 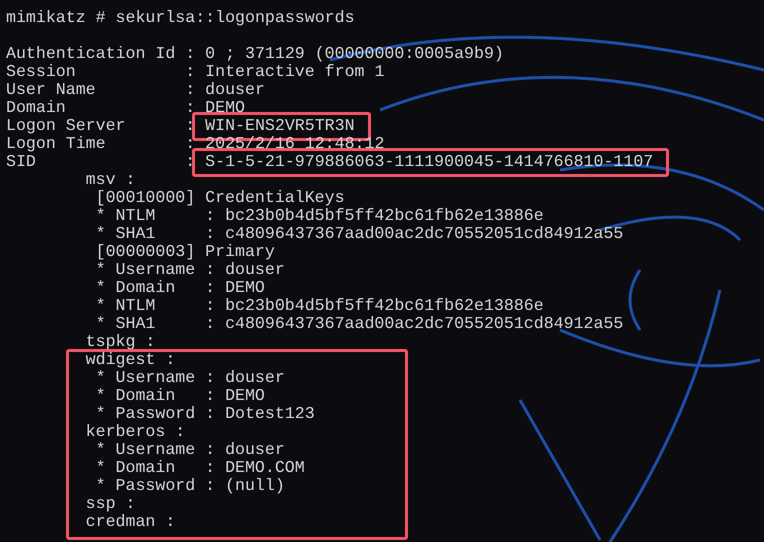 I want to click on credential-value: DEMO.COM, so click(x=265, y=468).